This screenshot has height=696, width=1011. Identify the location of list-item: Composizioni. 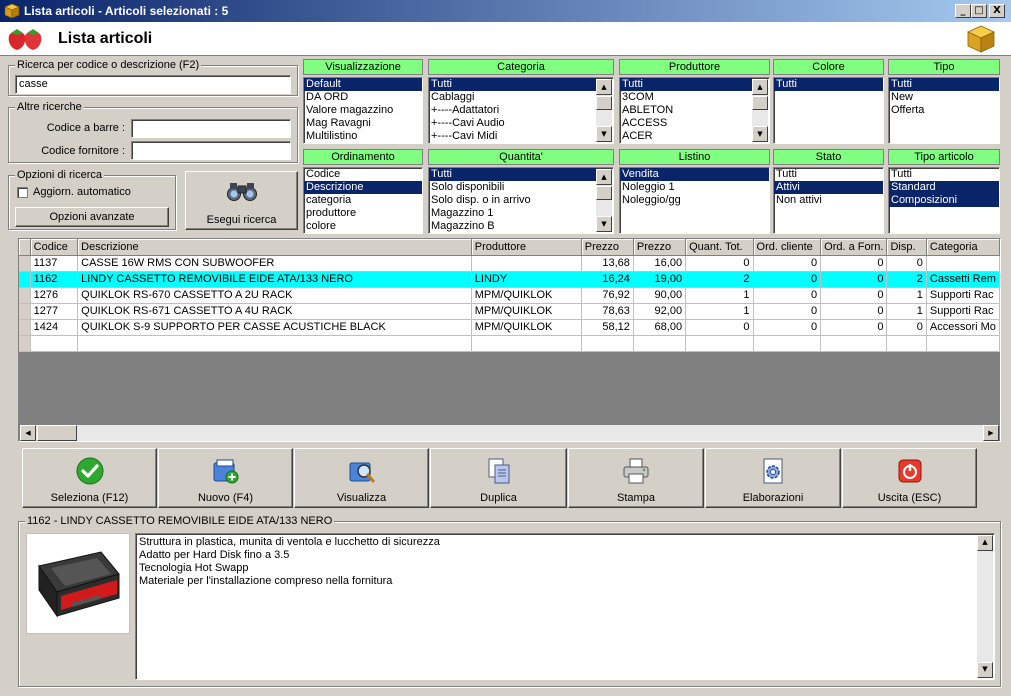
(944, 200).